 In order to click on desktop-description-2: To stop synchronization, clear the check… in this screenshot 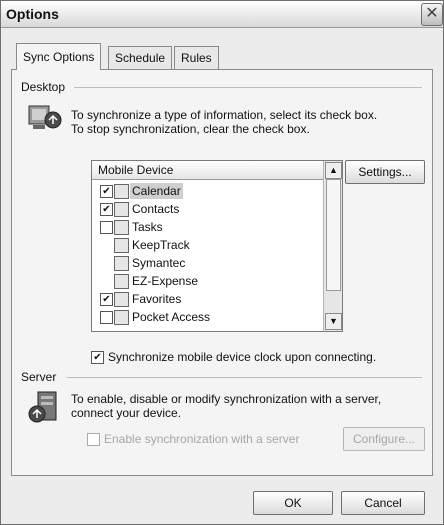, I will do `click(190, 129)`.